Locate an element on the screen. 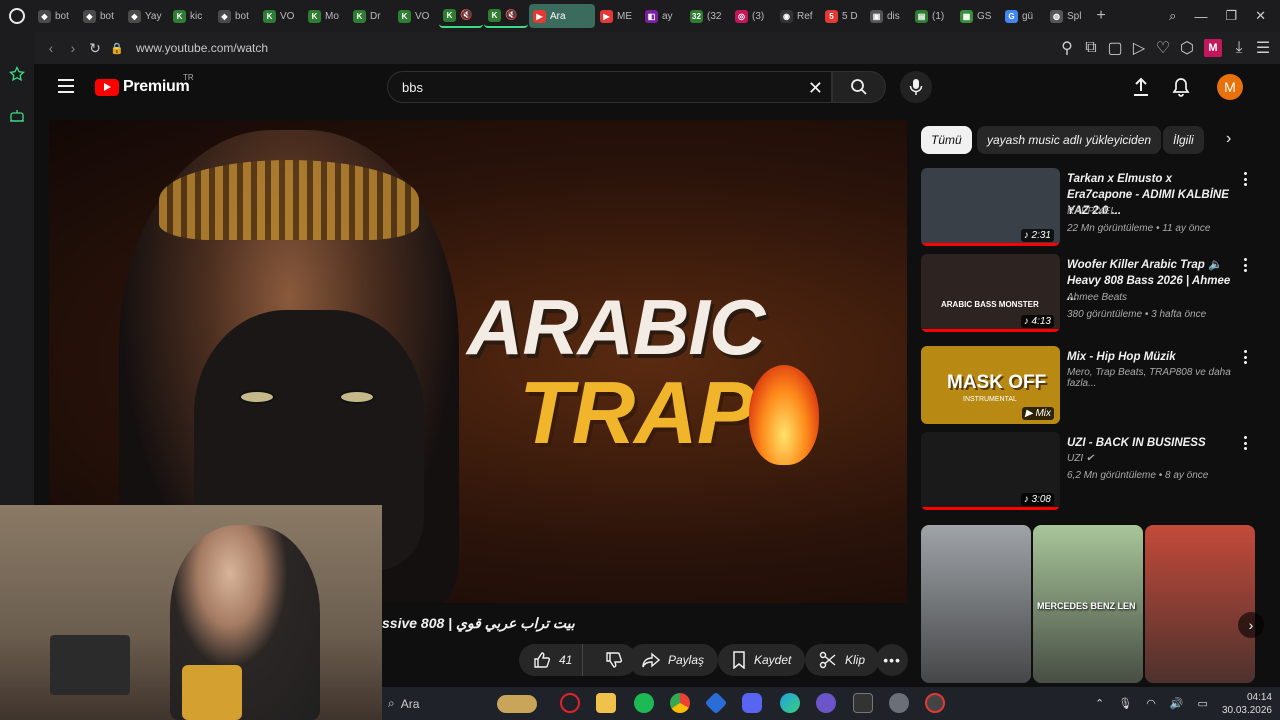 This screenshot has height=720, width=1280. upload-icon is located at coordinates (1141, 87).